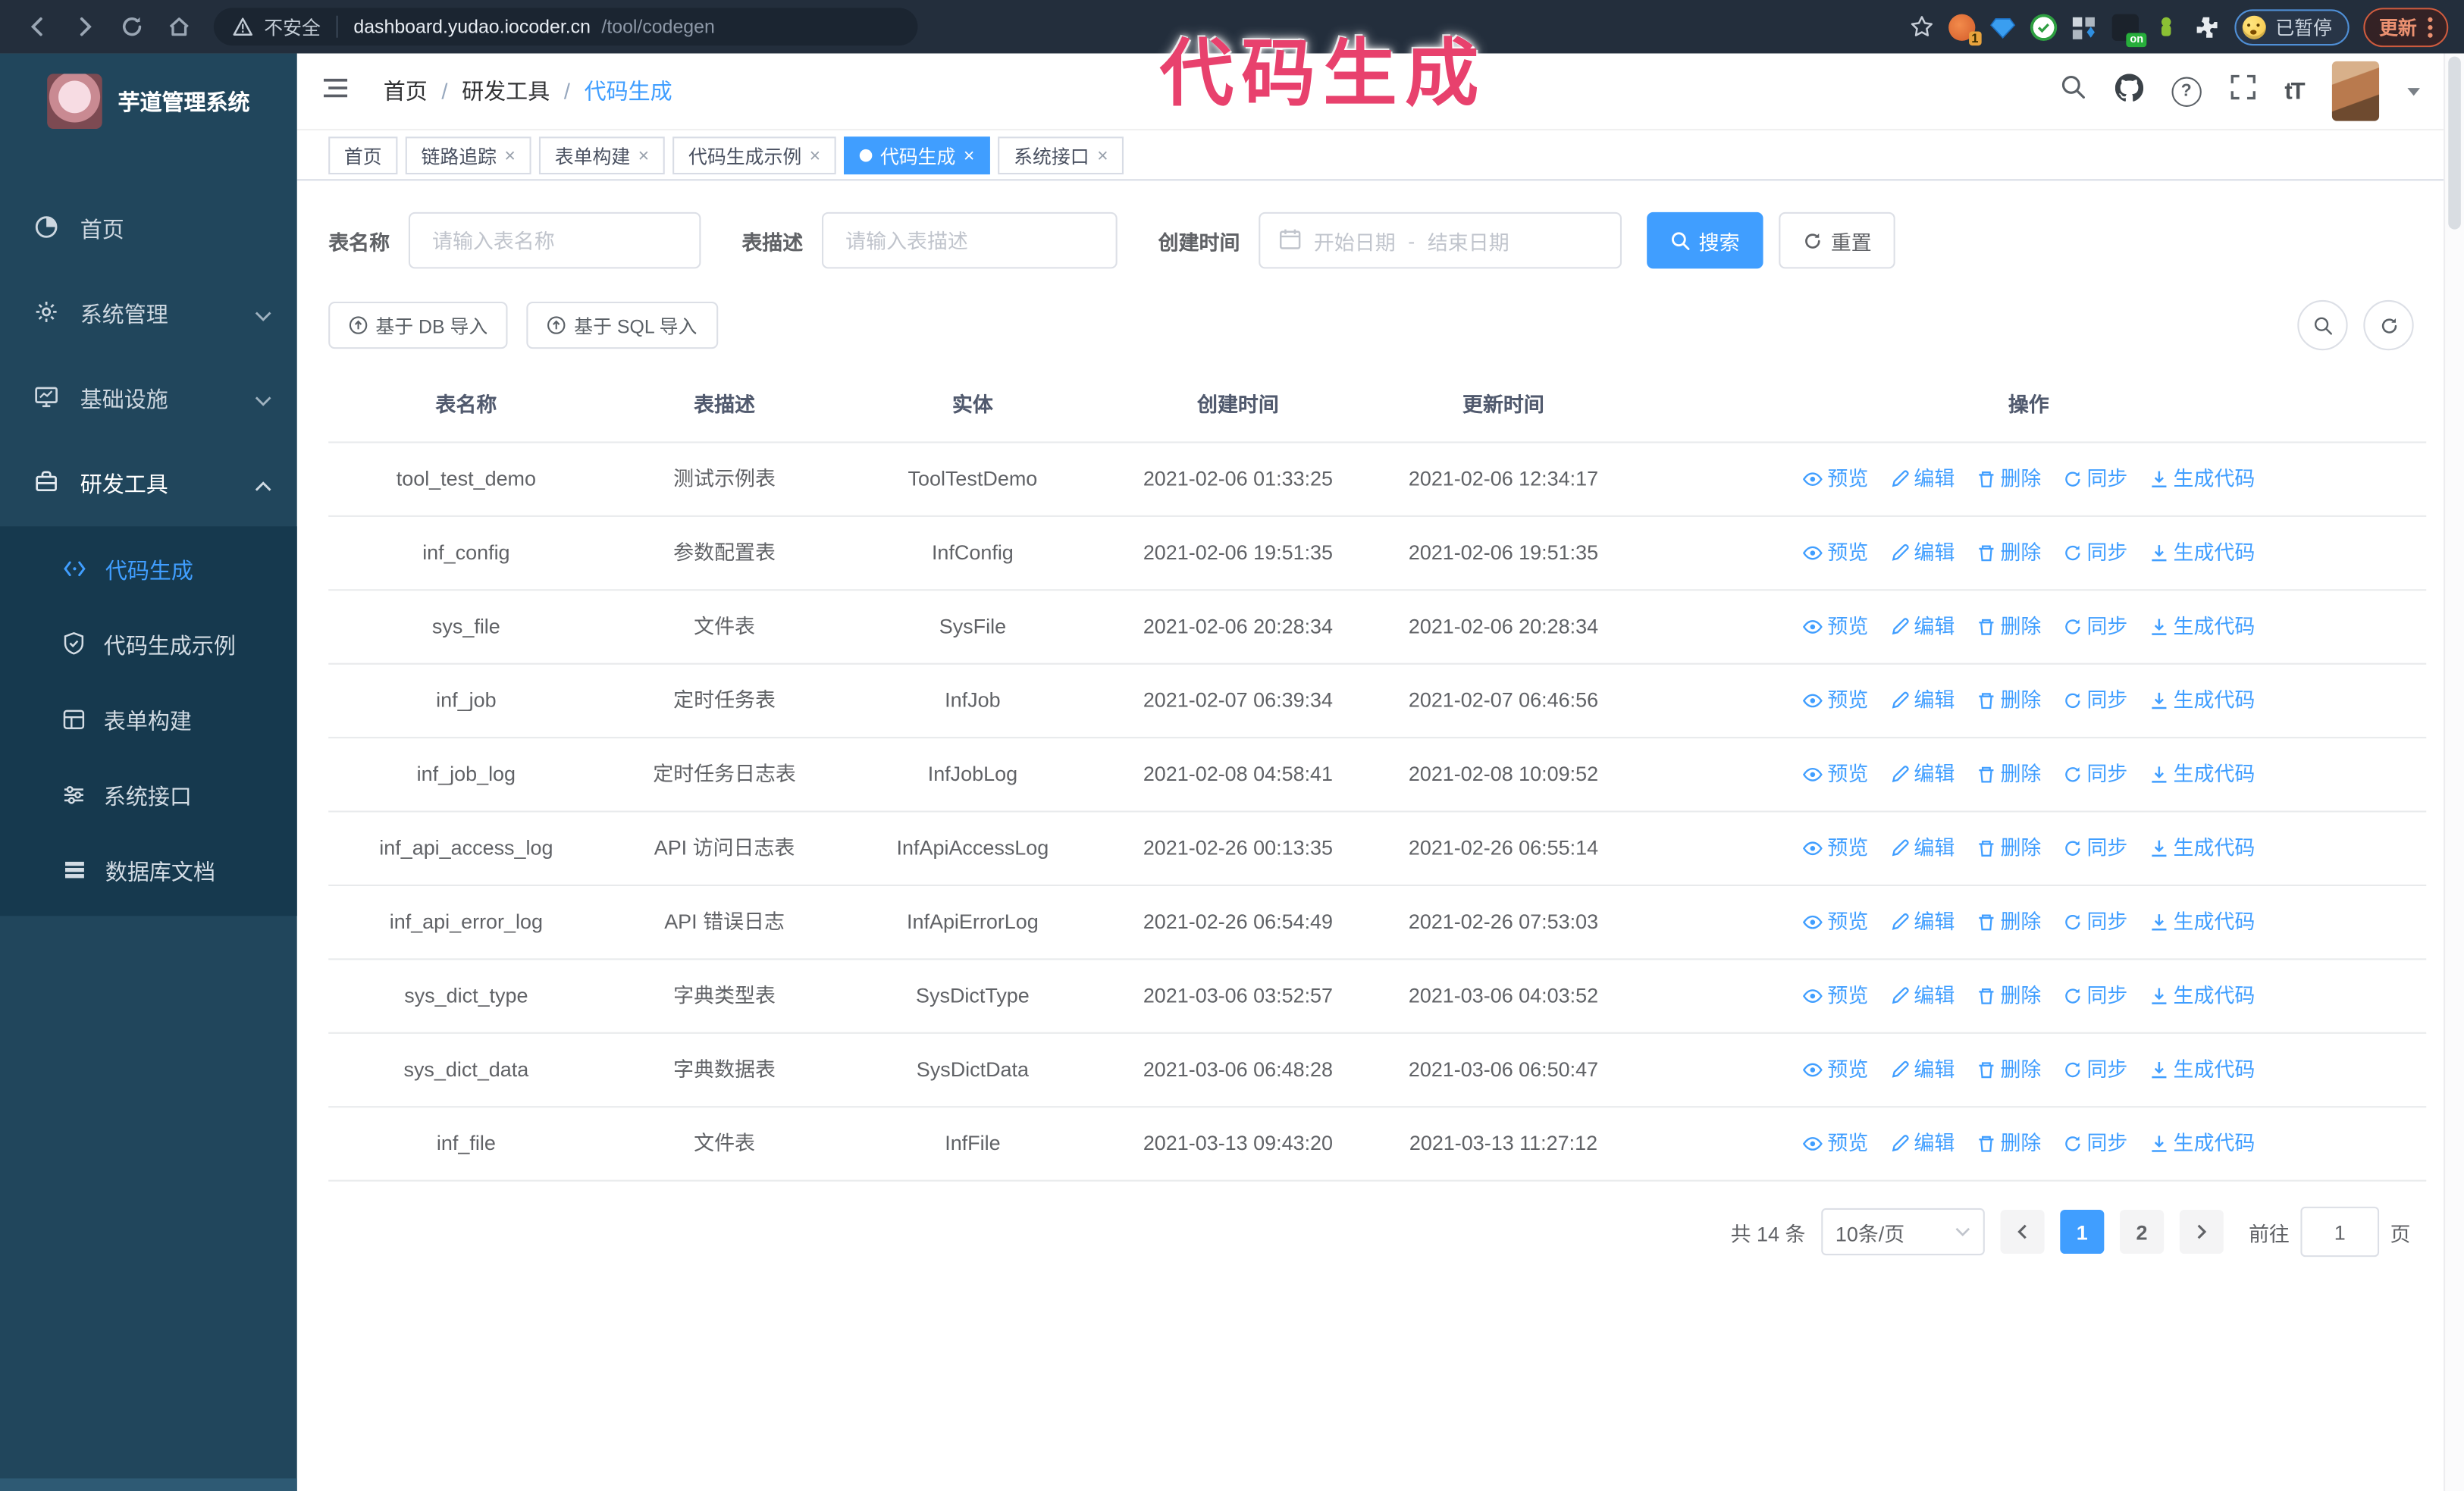 This screenshot has height=1491, width=2464. I want to click on refresh-button, so click(2388, 325).